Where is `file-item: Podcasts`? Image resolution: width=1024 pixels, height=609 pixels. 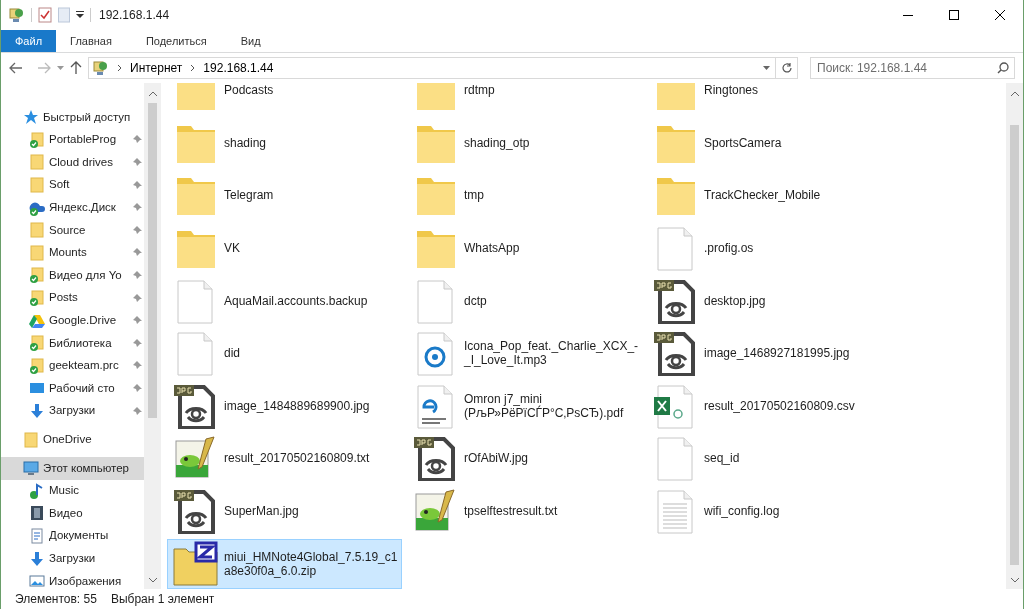
file-item: Podcasts is located at coordinates (284, 99).